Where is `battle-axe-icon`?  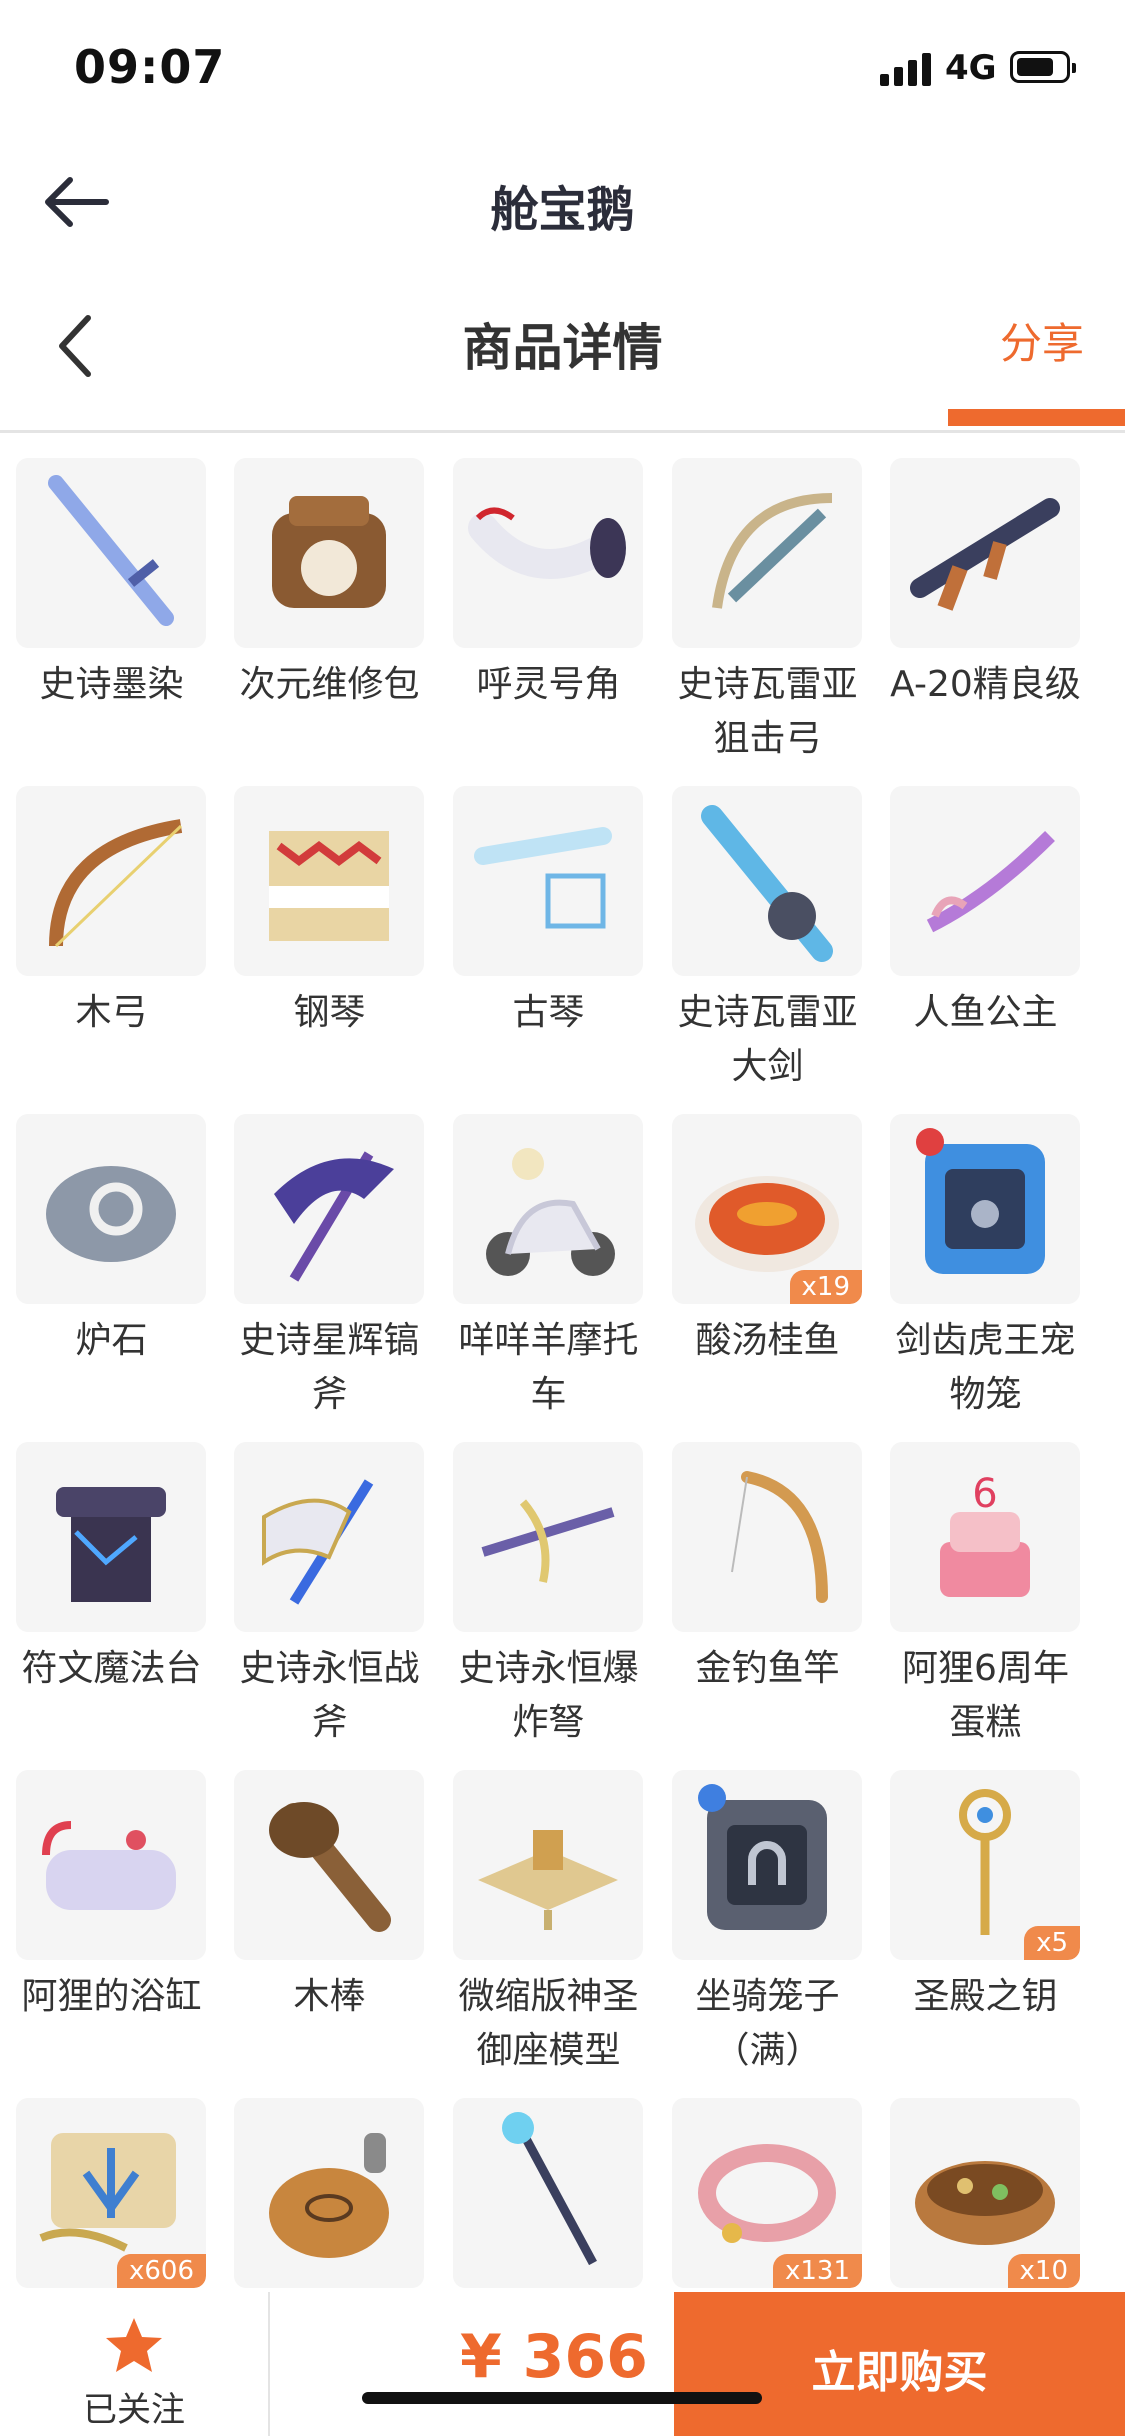
battle-axe-icon is located at coordinates (318, 1542).